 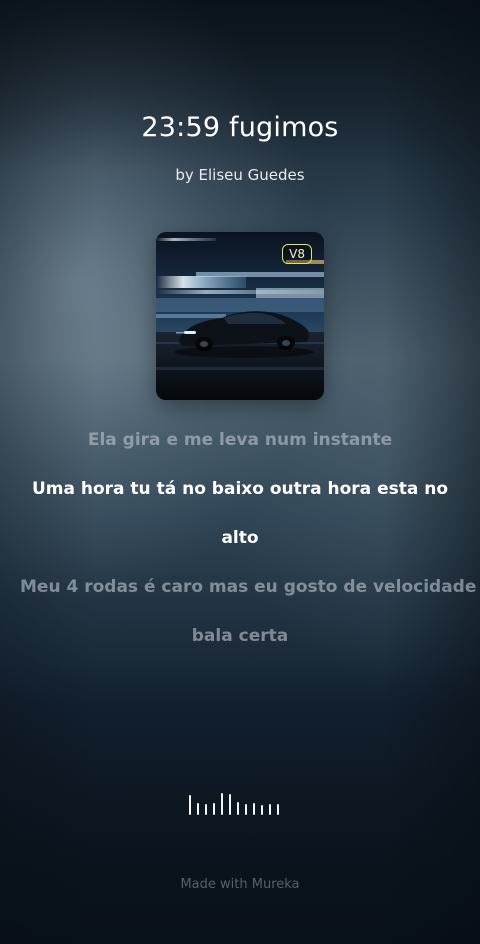 I want to click on v8-badge: V8, so click(x=297, y=254).